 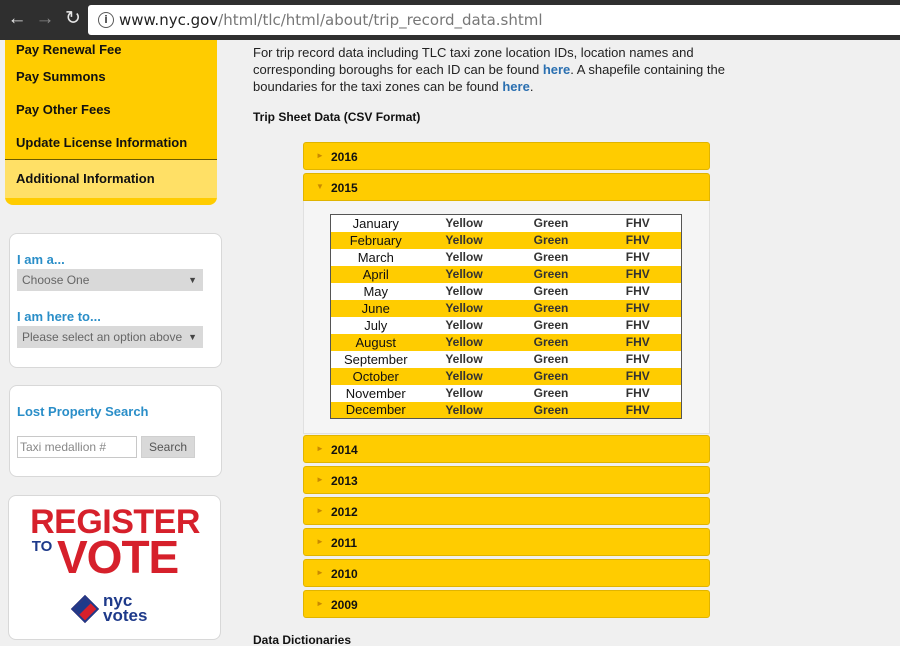 What do you see at coordinates (375, 291) in the screenshot?
I see `month-cell: May` at bounding box center [375, 291].